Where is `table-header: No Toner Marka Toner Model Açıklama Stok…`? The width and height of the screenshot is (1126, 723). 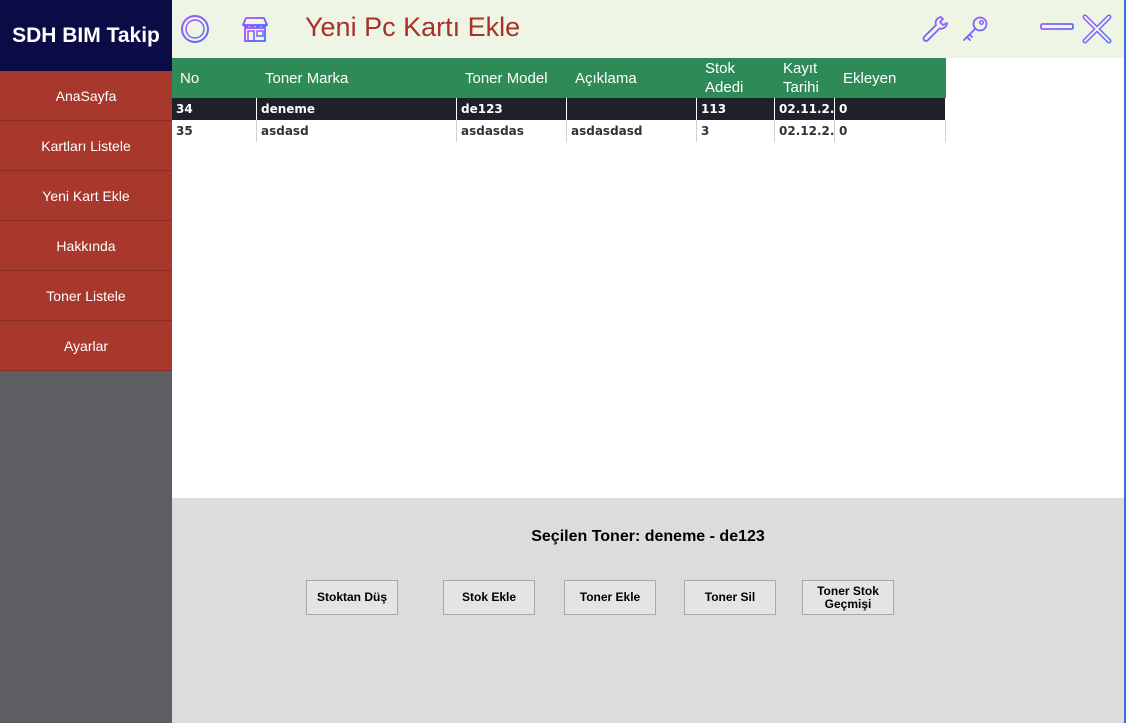
table-header: No Toner Marka Toner Model Açıklama Stok… is located at coordinates (559, 78).